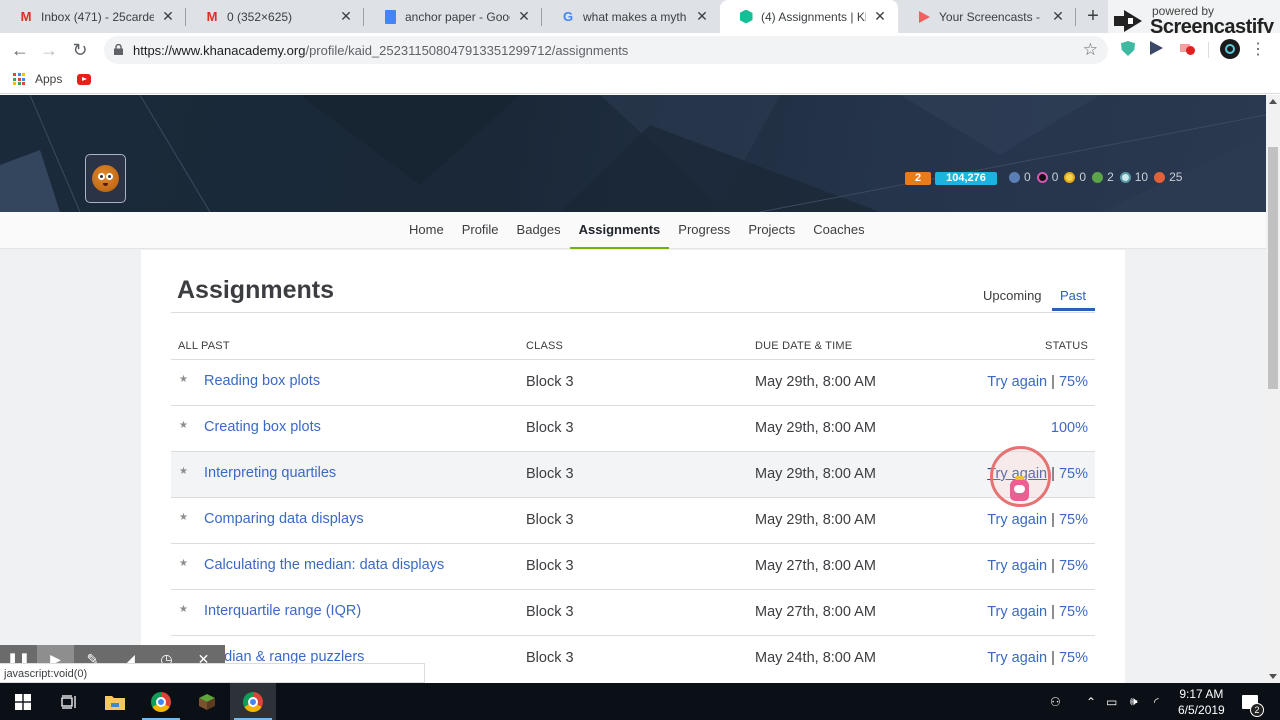 This screenshot has width=1280, height=720. I want to click on browser-tab: M 0 (352×625) ✕, so click(275, 16).